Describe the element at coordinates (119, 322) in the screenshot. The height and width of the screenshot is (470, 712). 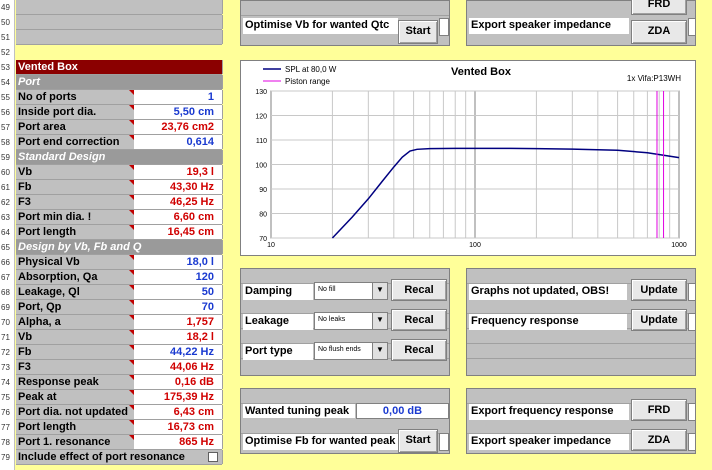
I see `design-param-row: Alpha, a 1,757` at that location.